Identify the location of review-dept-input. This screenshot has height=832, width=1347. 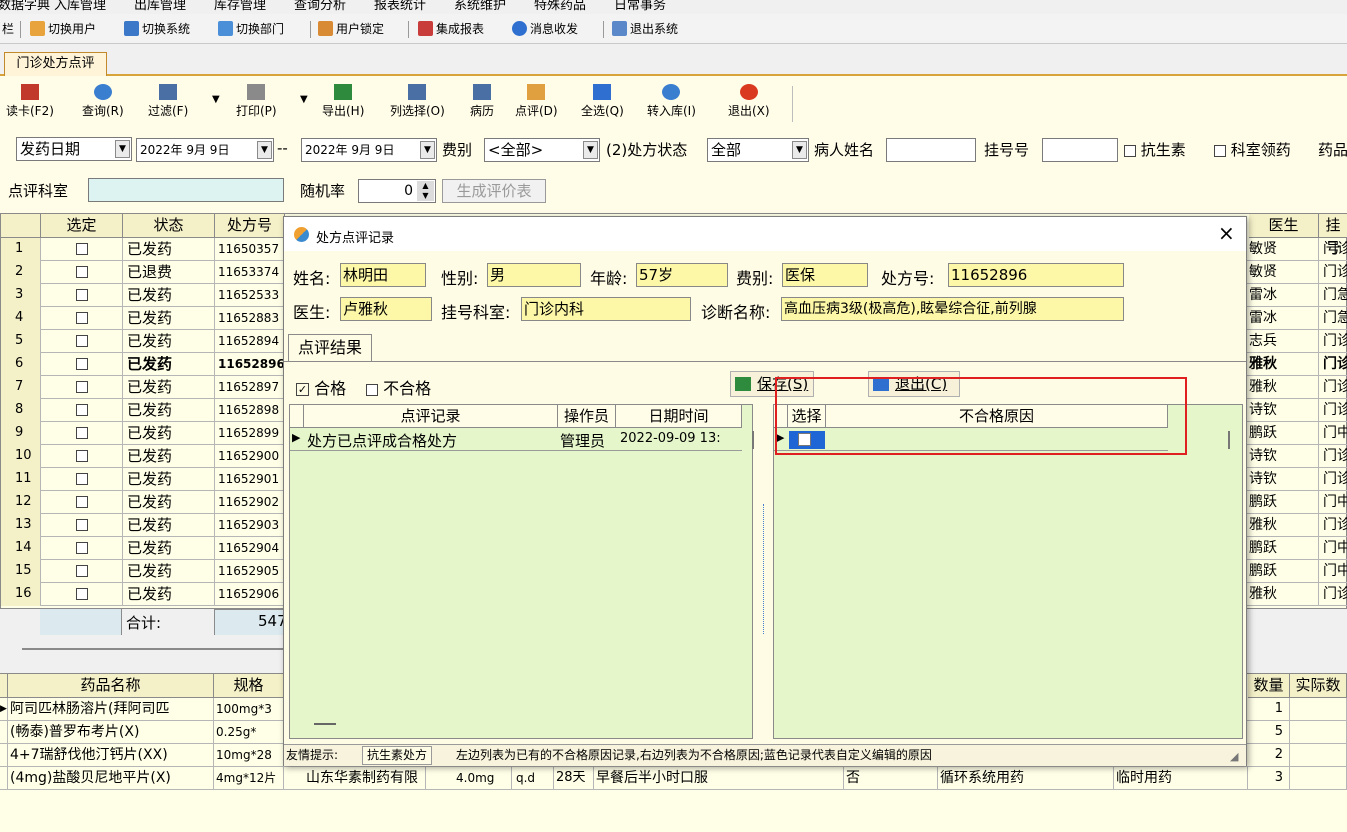
(186, 190).